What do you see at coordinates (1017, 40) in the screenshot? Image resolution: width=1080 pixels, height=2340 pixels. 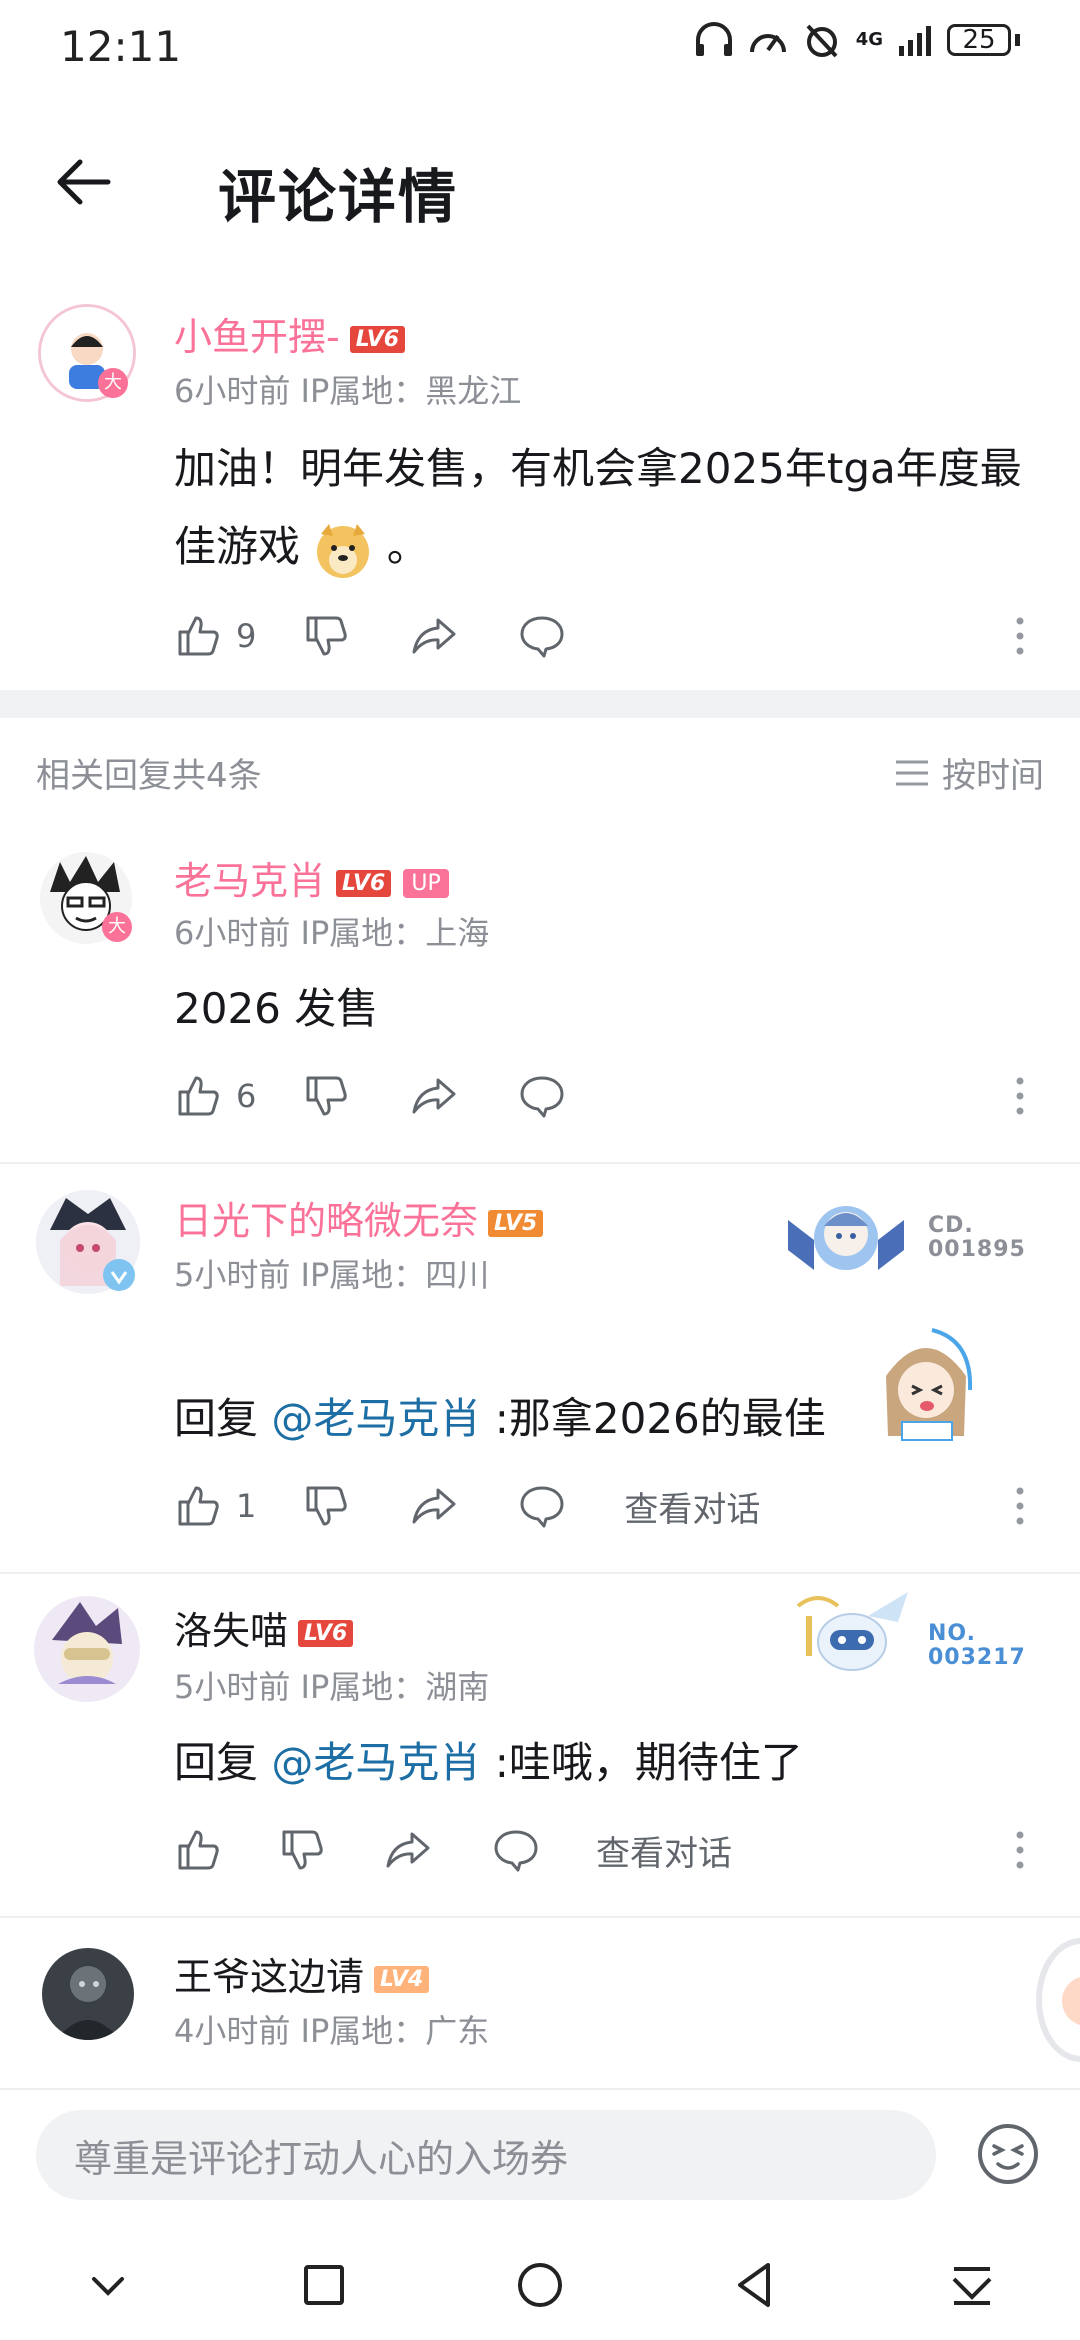 I see `battery-tip` at bounding box center [1017, 40].